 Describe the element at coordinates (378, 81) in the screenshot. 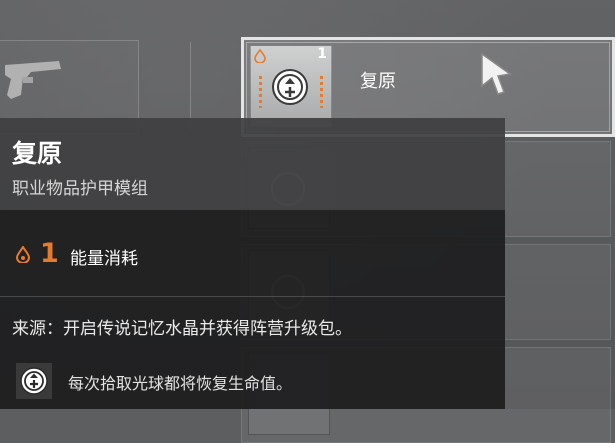

I see `mod-name: 复原` at that location.